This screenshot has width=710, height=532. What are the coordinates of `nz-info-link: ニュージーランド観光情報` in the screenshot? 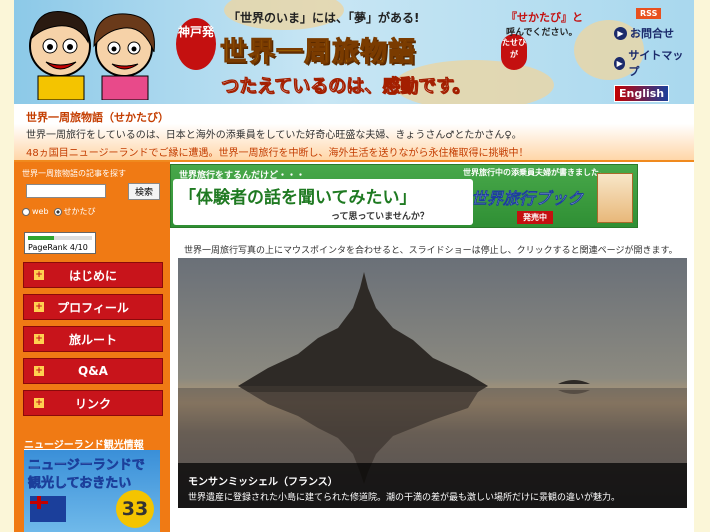 It's located at (84, 443).